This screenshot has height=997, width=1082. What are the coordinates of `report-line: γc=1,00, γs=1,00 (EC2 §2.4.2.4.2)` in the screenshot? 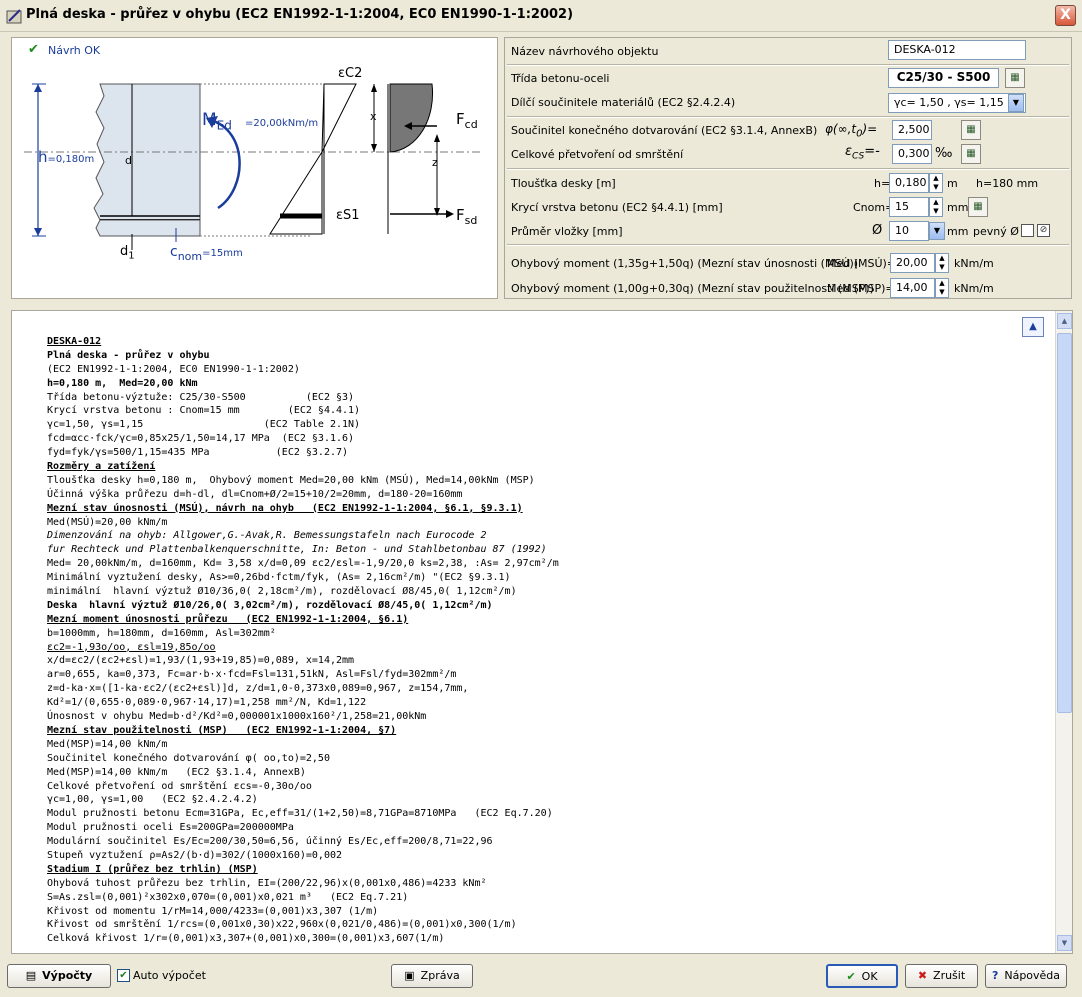 It's located at (152, 800).